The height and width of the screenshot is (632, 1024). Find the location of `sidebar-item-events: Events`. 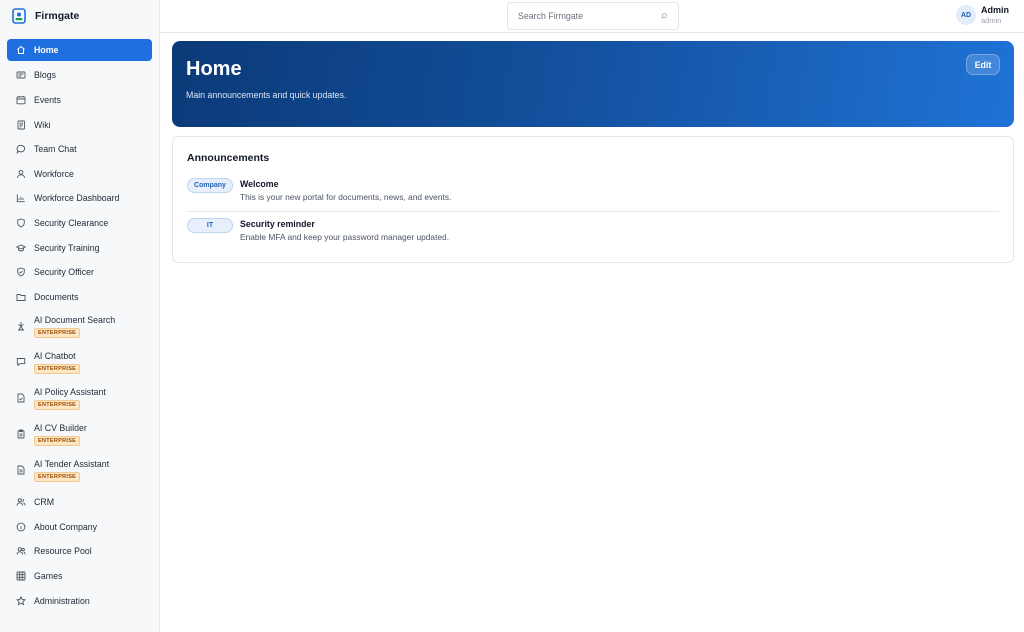

sidebar-item-events: Events is located at coordinates (79, 100).